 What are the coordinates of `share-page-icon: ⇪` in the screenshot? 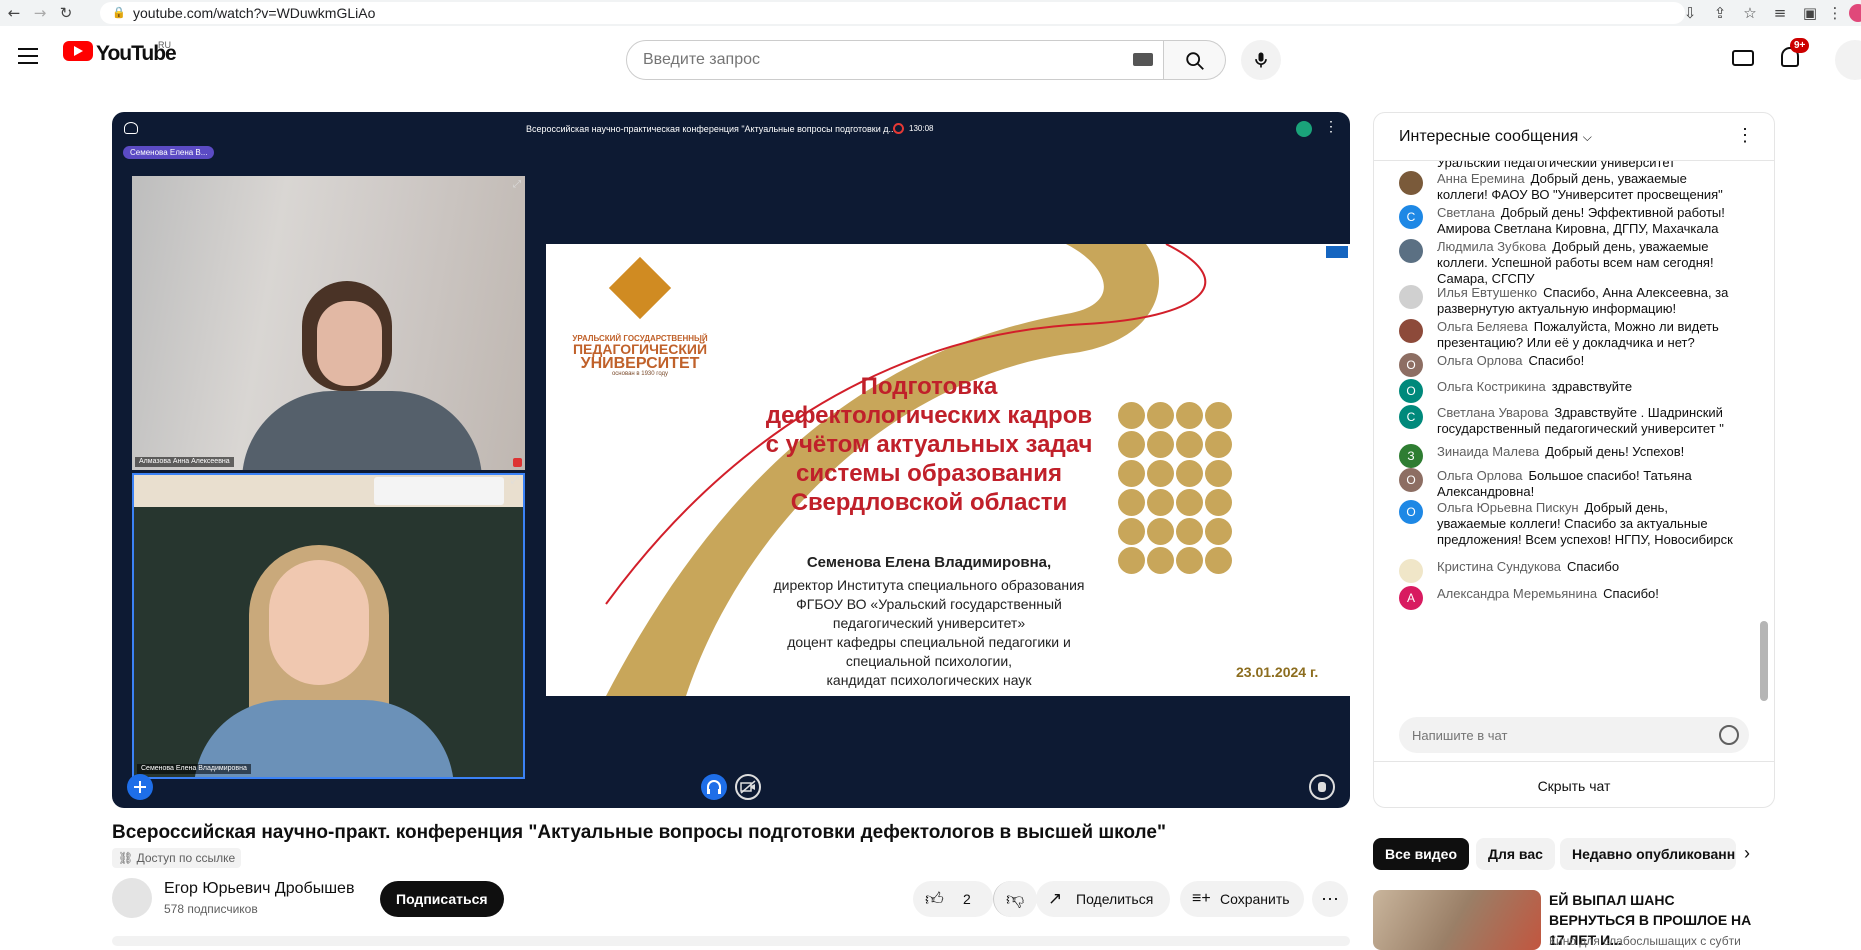 It's located at (1720, 13).